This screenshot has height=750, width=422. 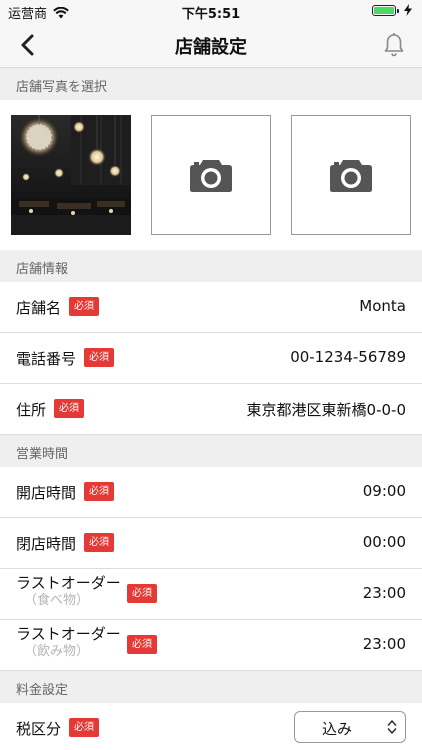 I want to click on restaurant-photo-image, so click(x=71, y=175).